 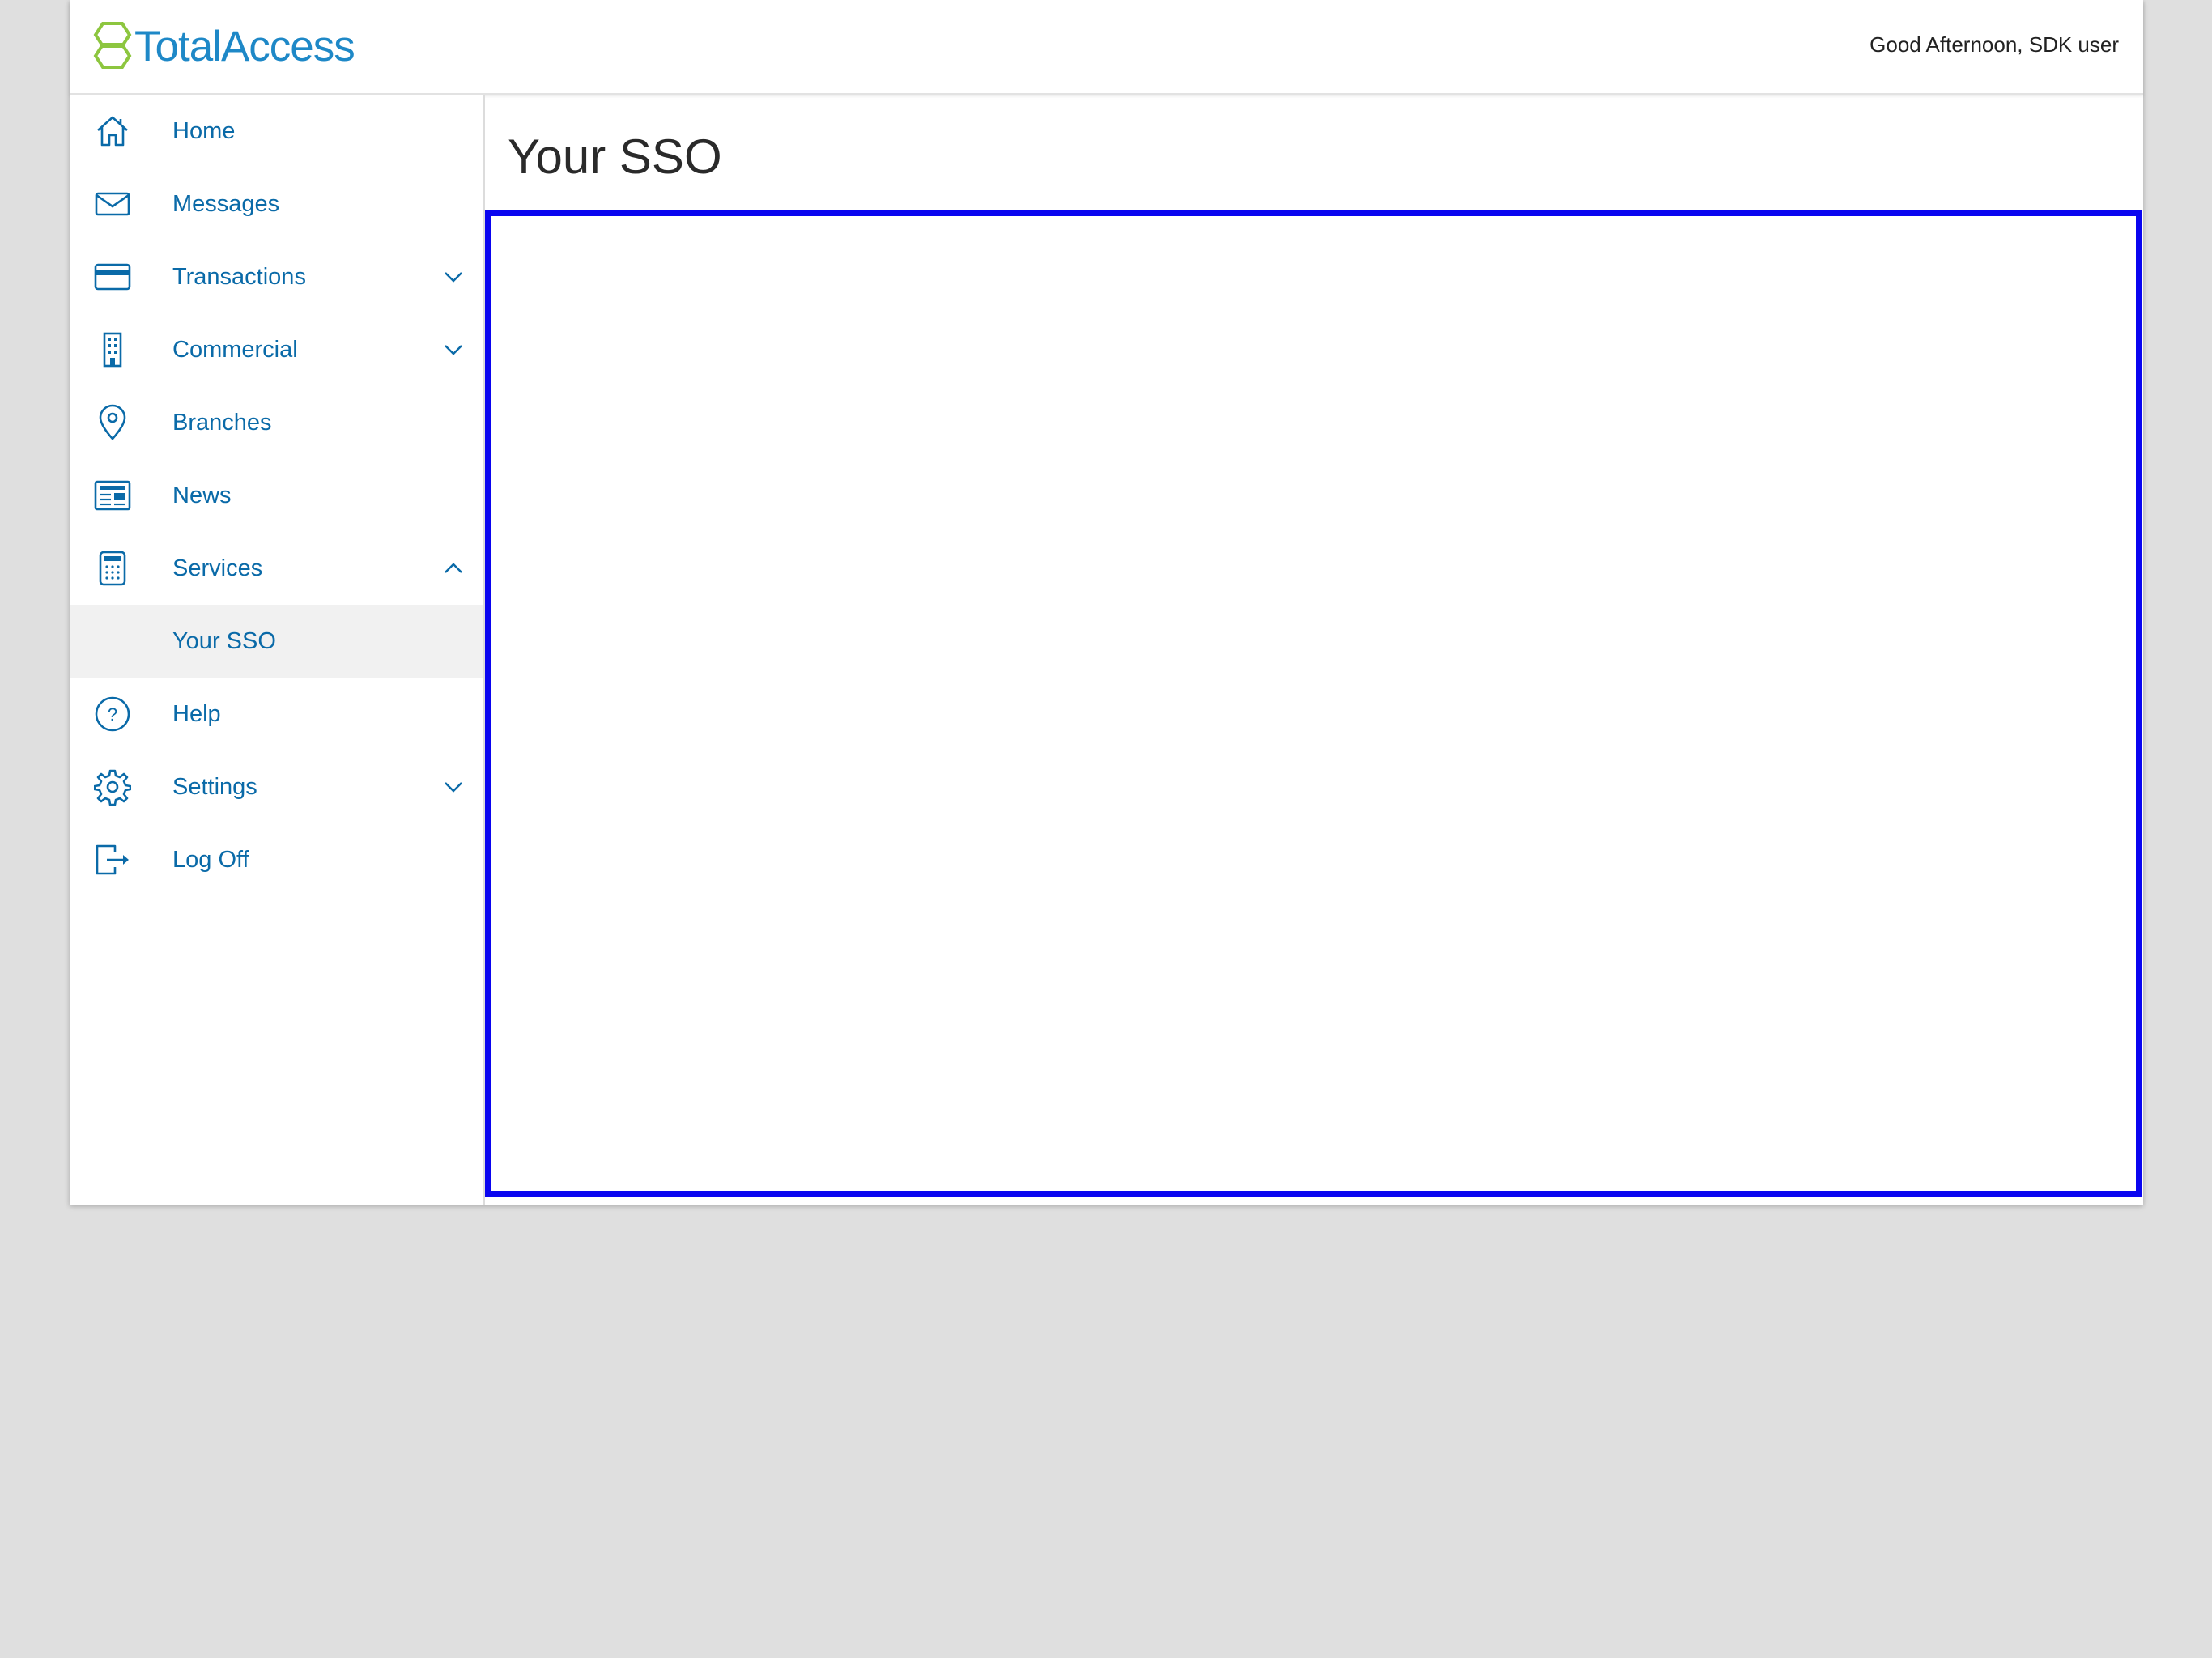 I want to click on calculator-icon, so click(x=113, y=568).